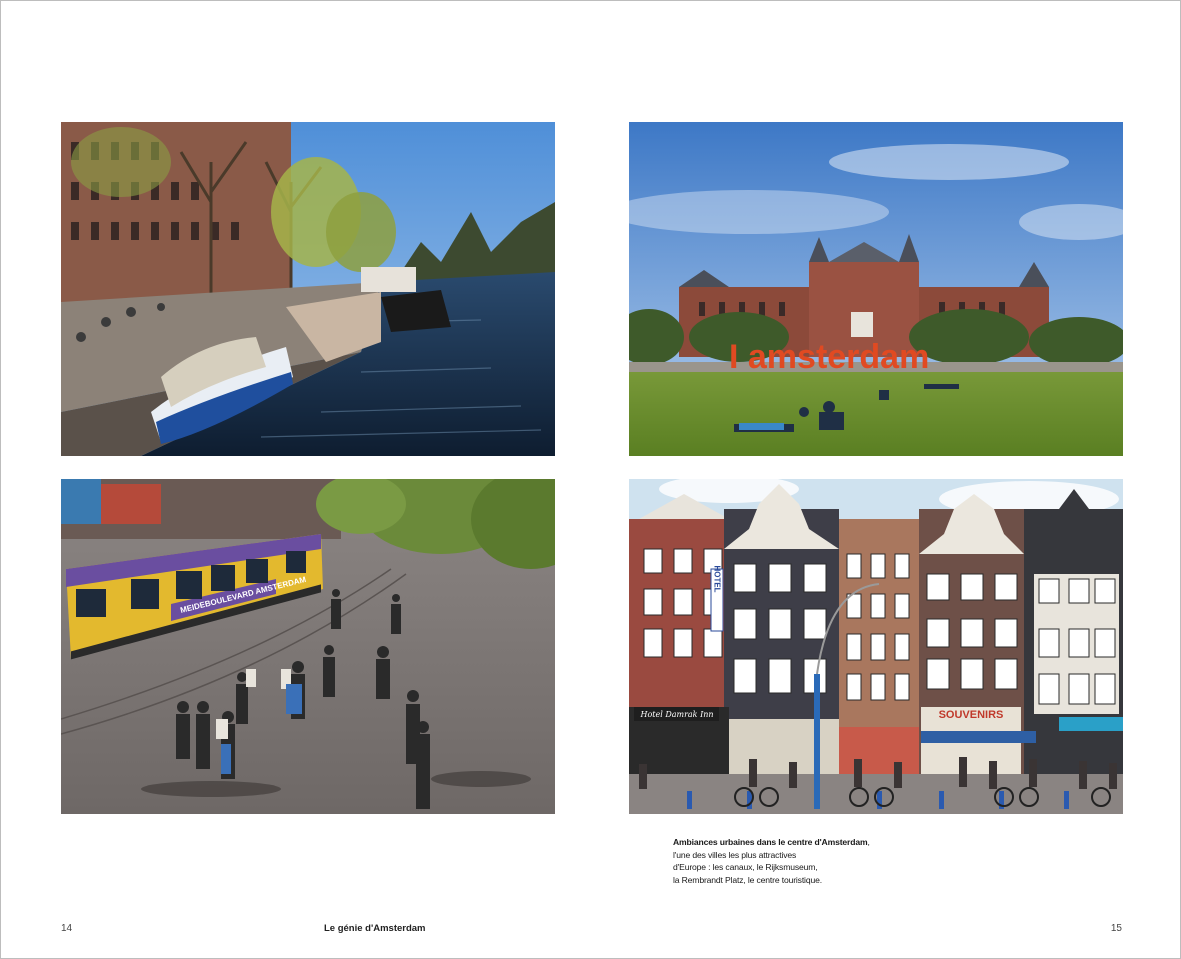 The height and width of the screenshot is (959, 1181). Describe the element at coordinates (308, 646) in the screenshot. I see `photo-tram-square: MEIDEBOULEVARD AMSTERDAM` at that location.